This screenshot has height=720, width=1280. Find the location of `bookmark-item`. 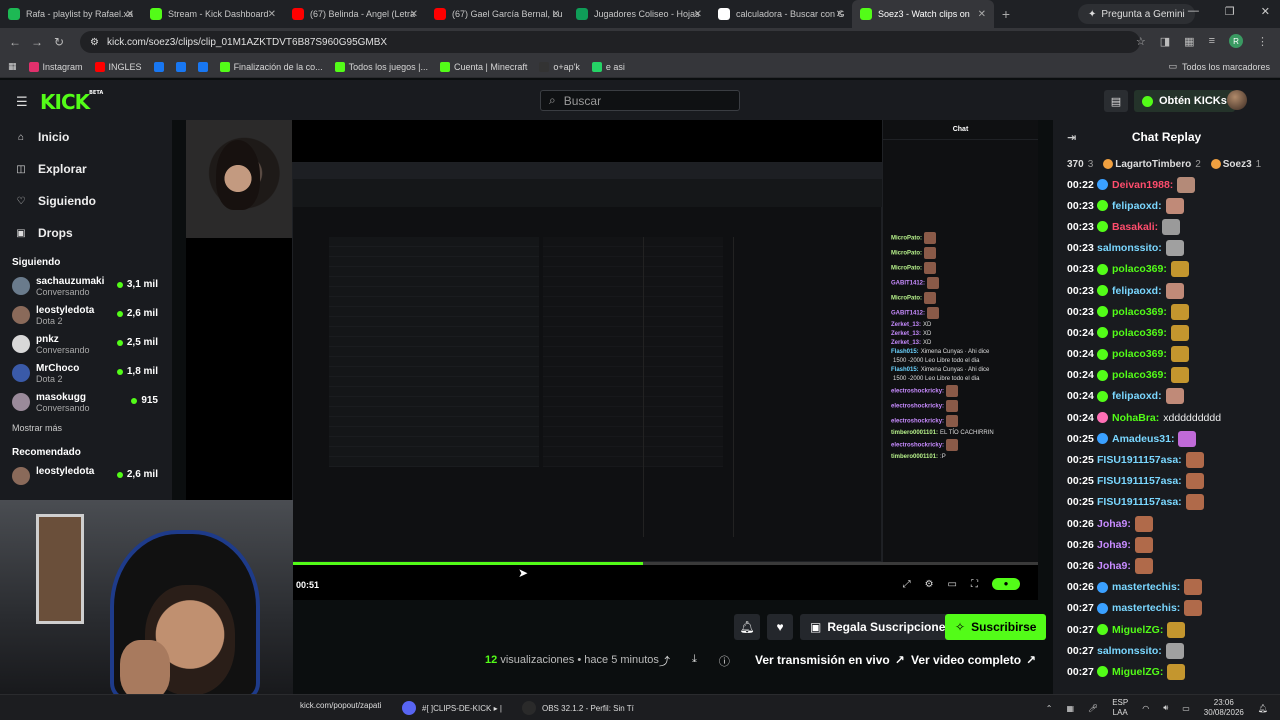

bookmark-item is located at coordinates (158, 66).